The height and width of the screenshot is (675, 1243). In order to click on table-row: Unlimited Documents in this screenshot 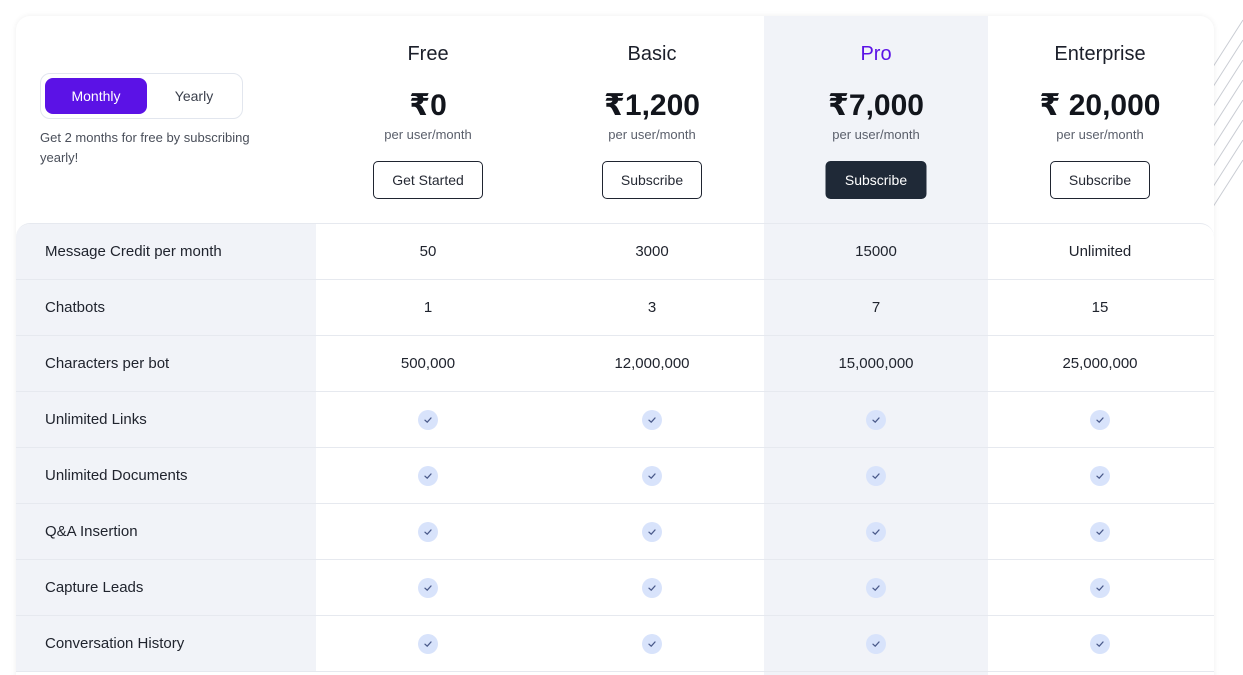, I will do `click(615, 476)`.